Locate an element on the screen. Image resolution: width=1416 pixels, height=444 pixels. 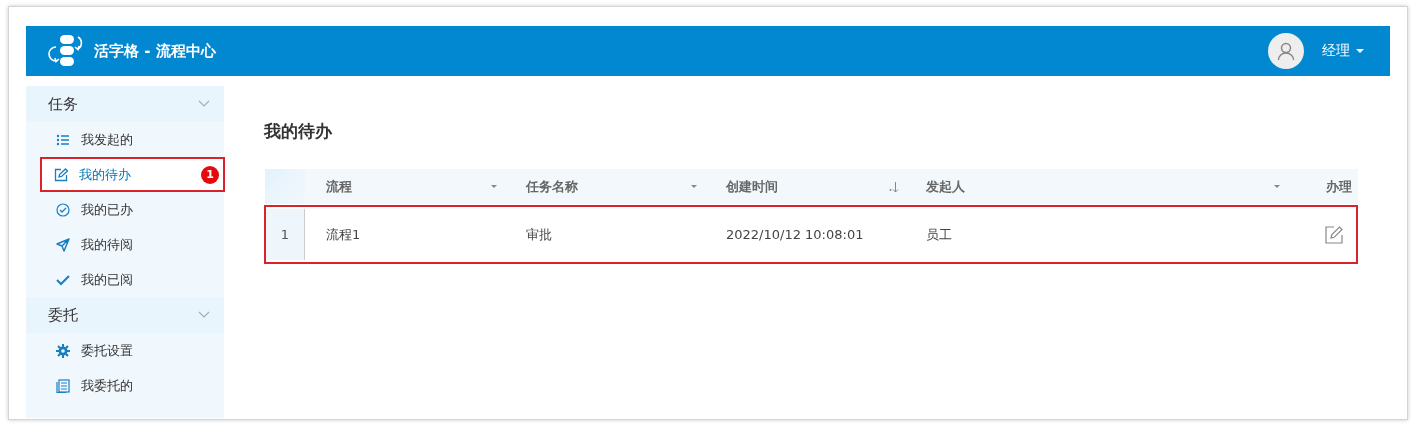
list-icon is located at coordinates (63, 139).